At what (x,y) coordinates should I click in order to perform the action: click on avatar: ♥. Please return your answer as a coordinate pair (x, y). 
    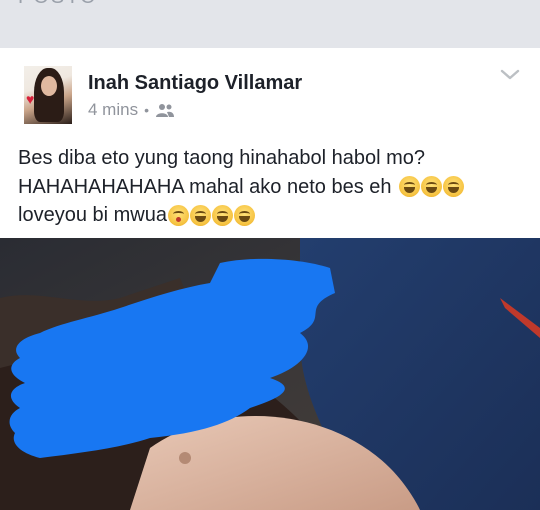
    Looking at the image, I should click on (48, 95).